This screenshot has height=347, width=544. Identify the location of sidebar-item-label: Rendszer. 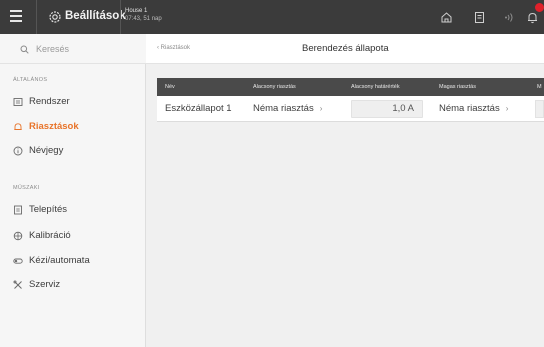
(49, 101).